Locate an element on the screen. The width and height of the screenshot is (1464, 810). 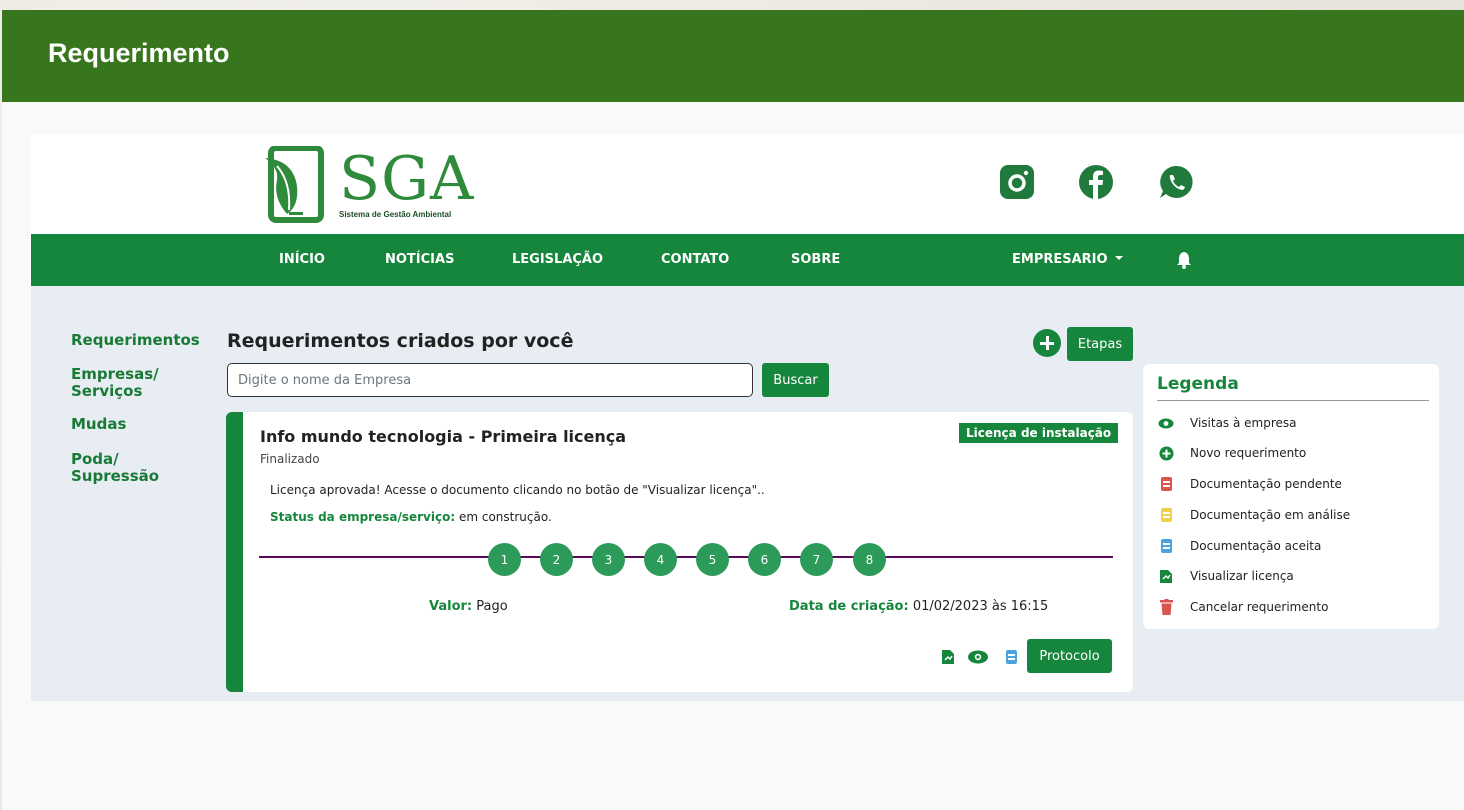
nav-sobre: SOBRE is located at coordinates (815, 259).